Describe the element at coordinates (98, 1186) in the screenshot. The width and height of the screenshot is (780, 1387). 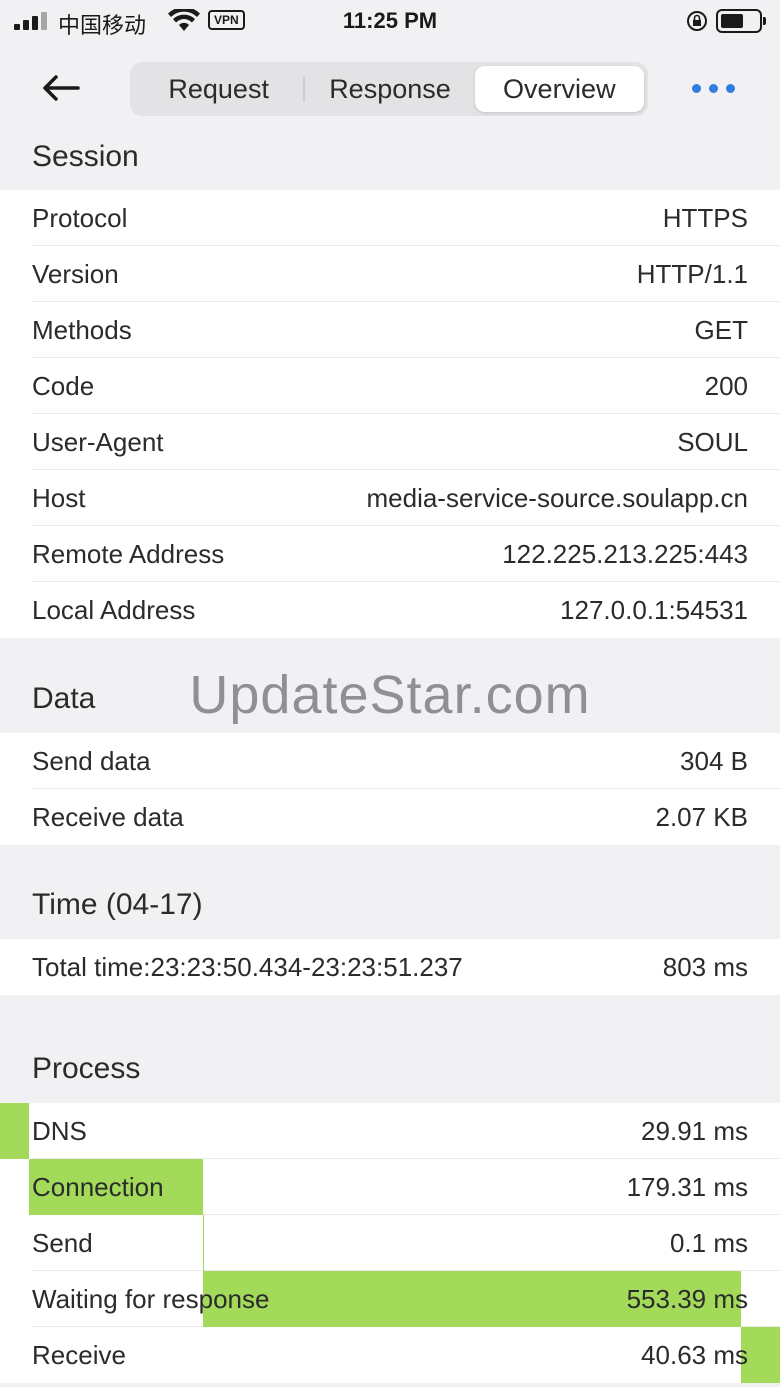
I see `process-key: Connection` at that location.